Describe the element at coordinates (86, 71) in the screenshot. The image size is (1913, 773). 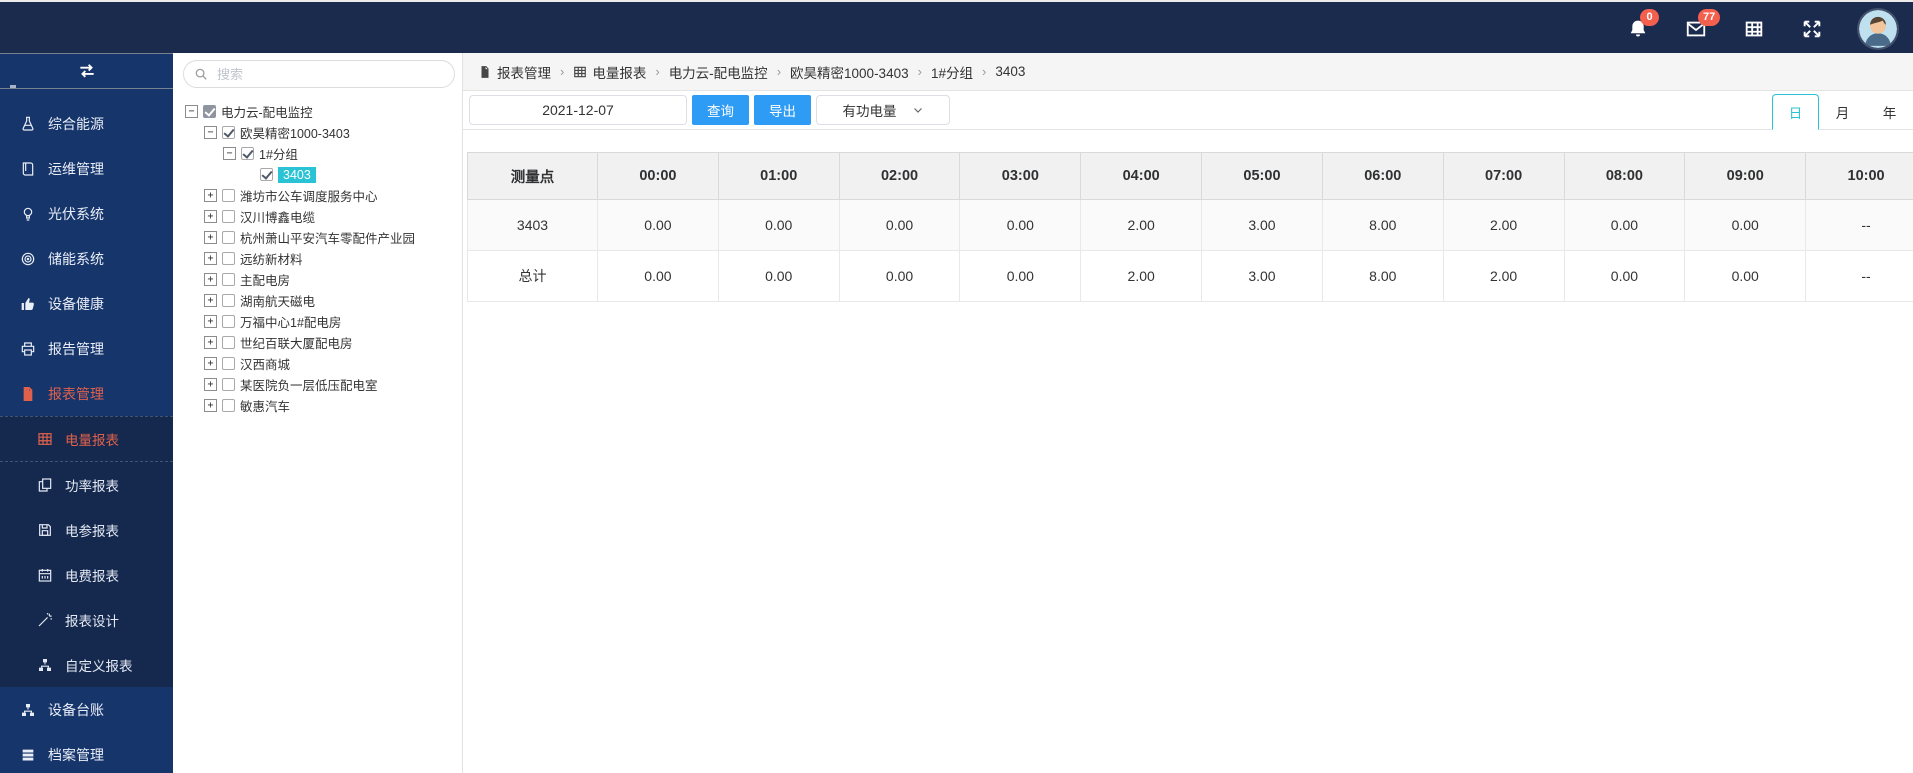
I see `sidebar-collapse-toggle` at that location.